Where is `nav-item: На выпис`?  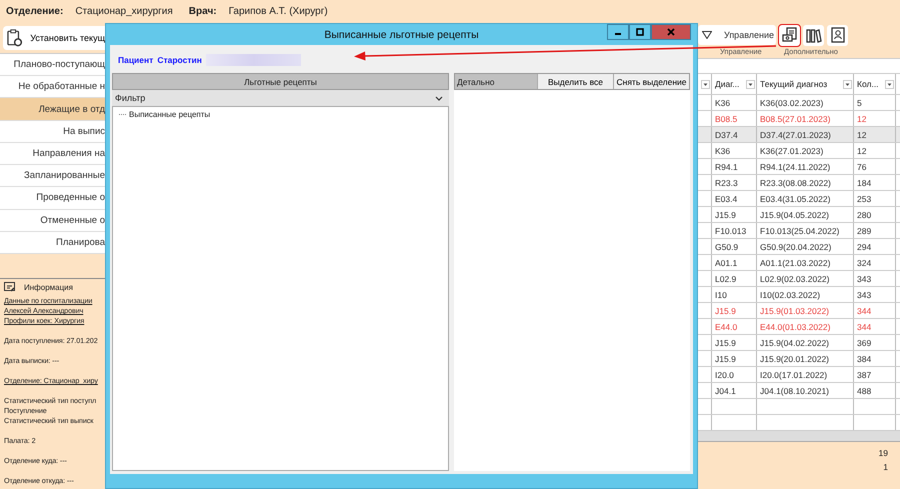 nav-item: На выпис is located at coordinates (52, 131).